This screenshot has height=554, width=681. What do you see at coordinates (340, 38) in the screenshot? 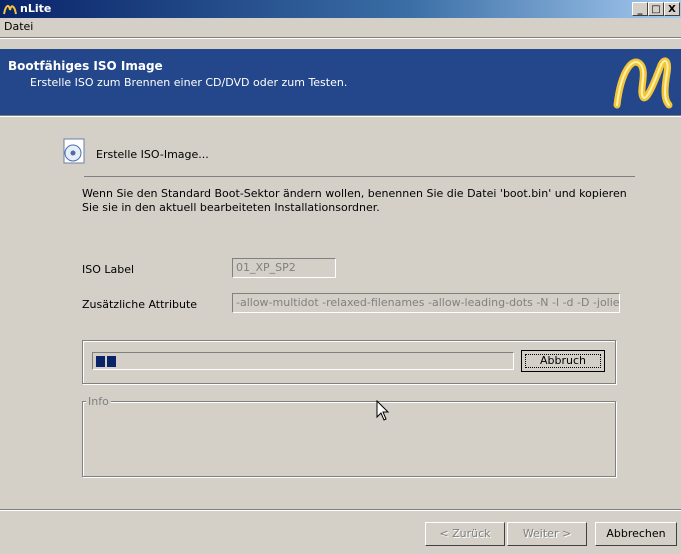
I see `menu-separator` at bounding box center [340, 38].